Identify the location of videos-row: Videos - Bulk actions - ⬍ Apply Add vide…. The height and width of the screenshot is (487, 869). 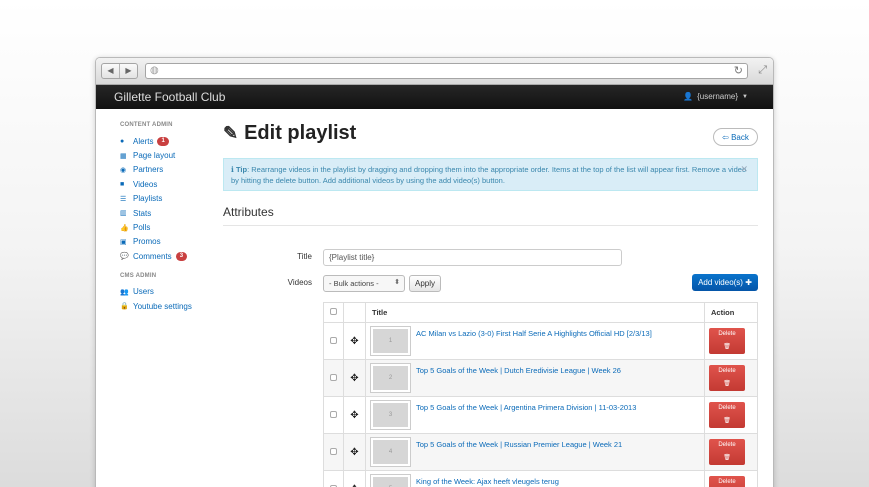
(490, 284).